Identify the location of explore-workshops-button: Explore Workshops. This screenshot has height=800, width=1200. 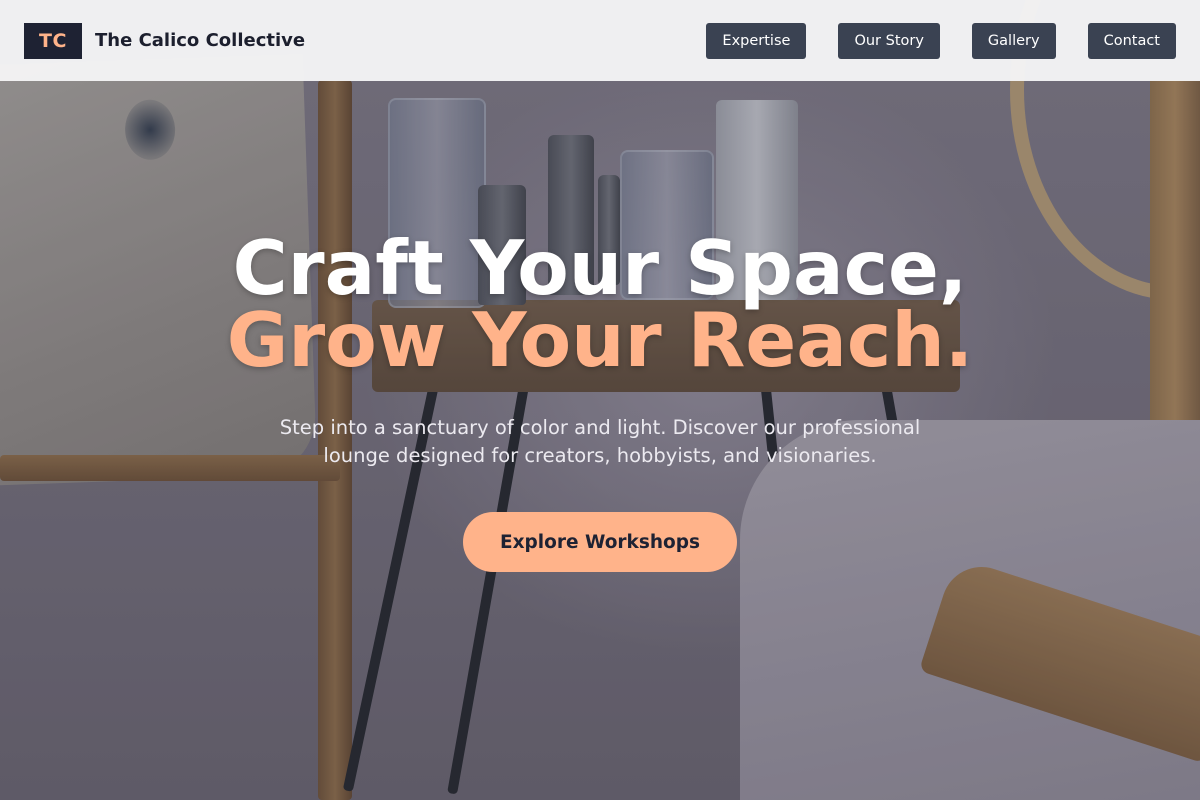
(600, 542).